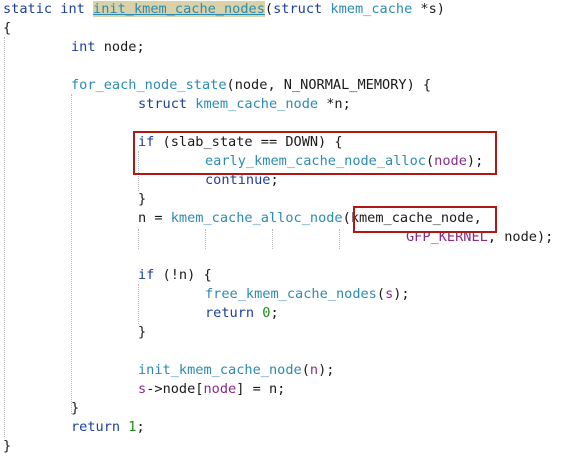 This screenshot has width=561, height=457. What do you see at coordinates (291, 294) in the screenshot?
I see `function-call: free_kmem_cache_nodes` at bounding box center [291, 294].